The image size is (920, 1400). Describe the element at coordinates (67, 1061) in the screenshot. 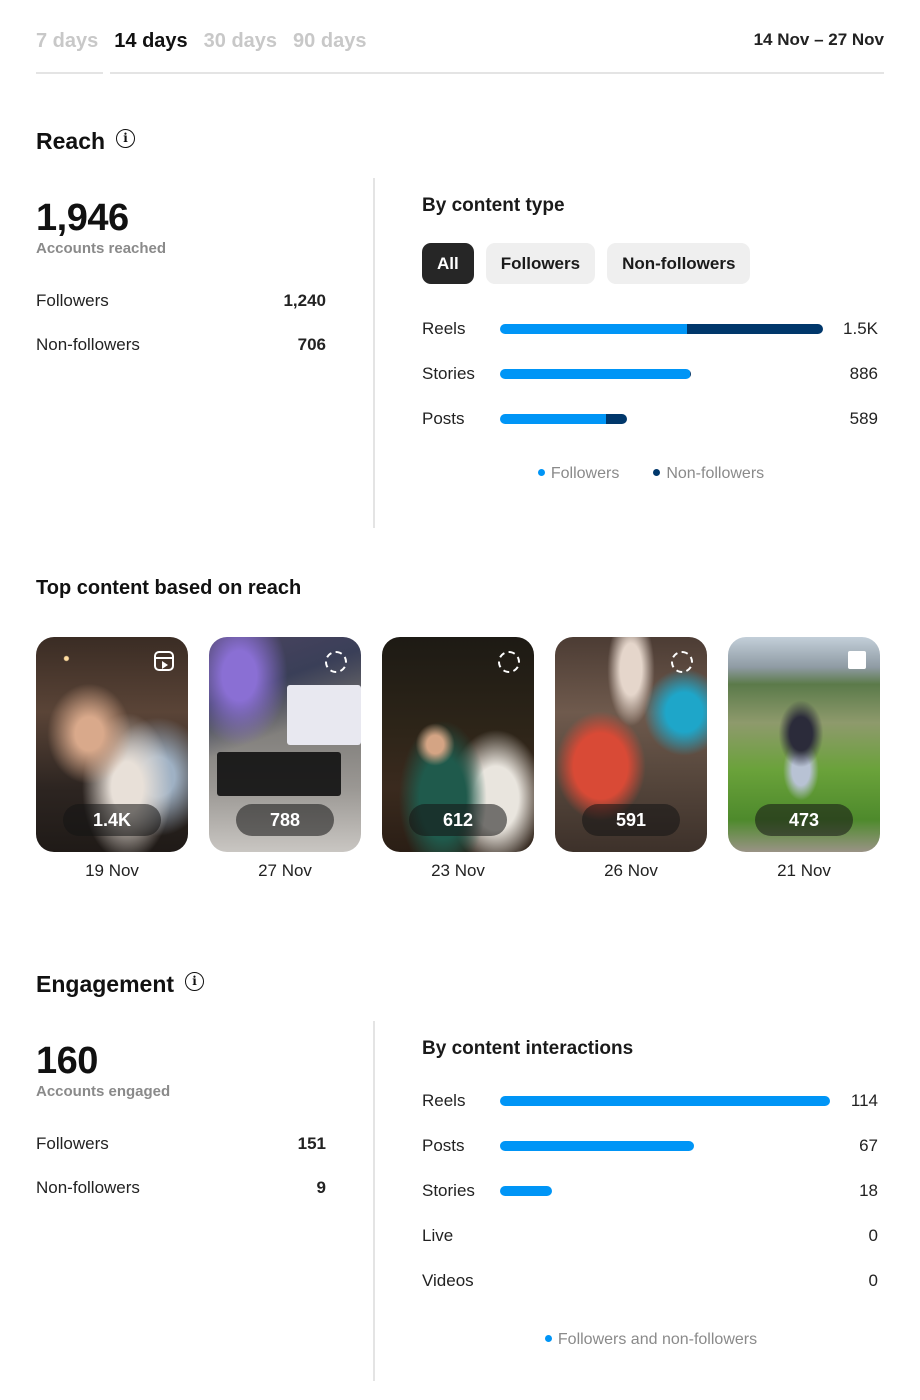

I see `accounts-engaged-count: 160` at that location.